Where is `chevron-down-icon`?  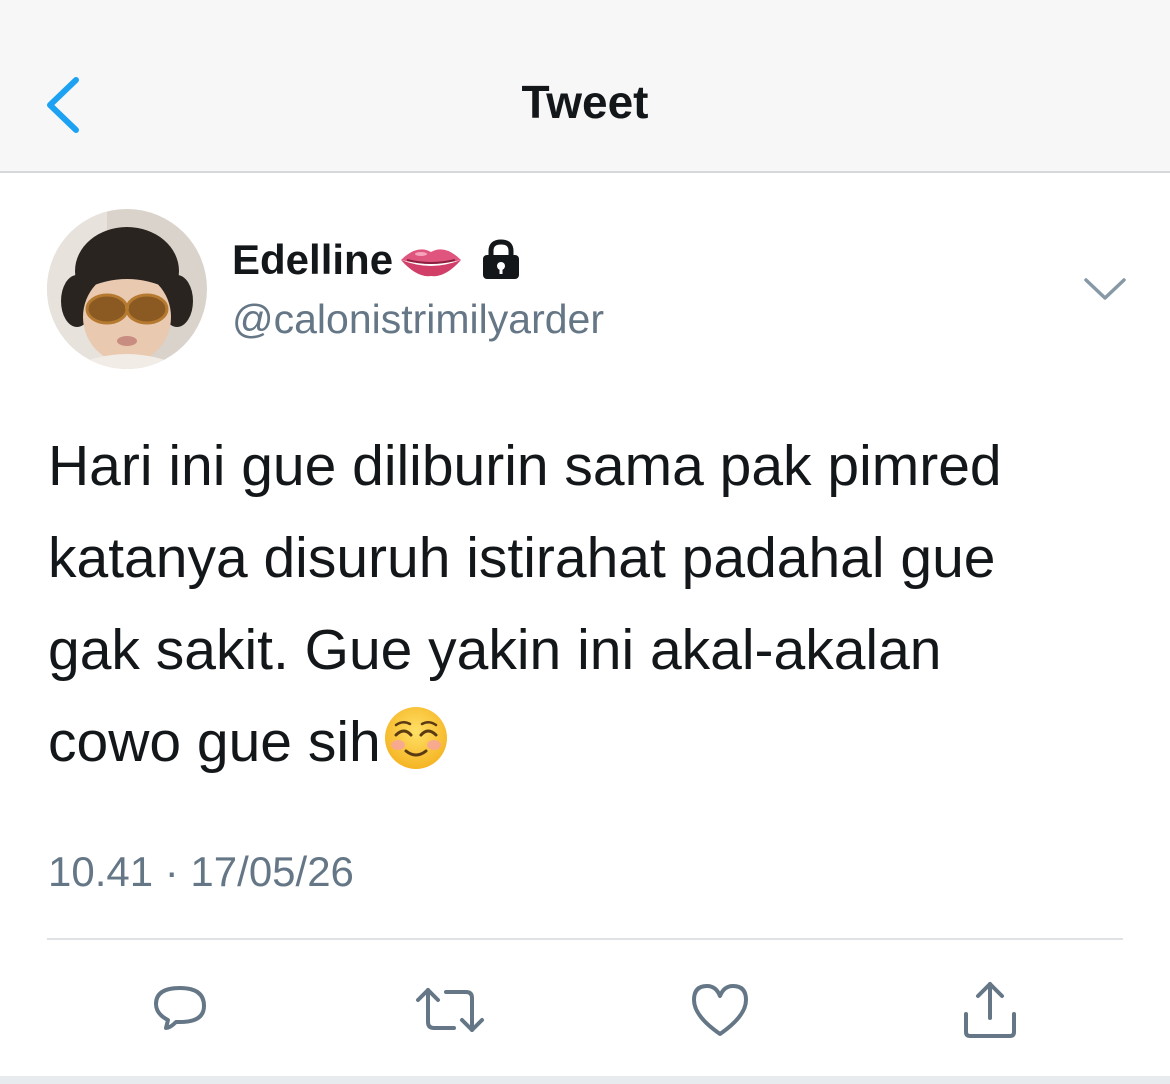
chevron-down-icon is located at coordinates (1105, 289).